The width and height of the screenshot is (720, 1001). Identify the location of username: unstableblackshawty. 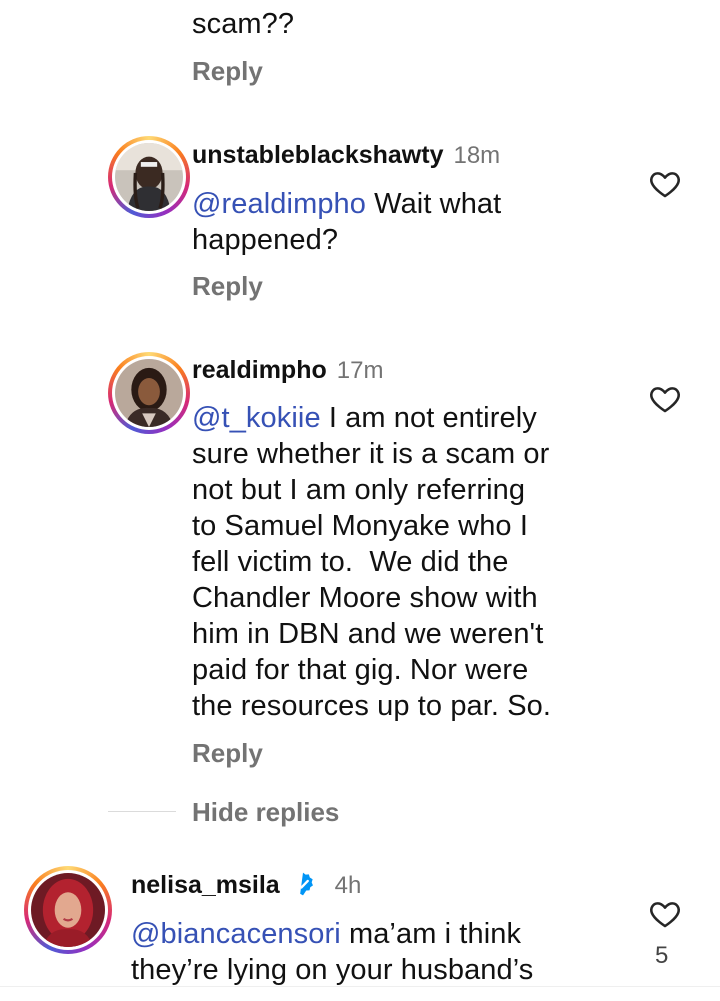
(317, 155).